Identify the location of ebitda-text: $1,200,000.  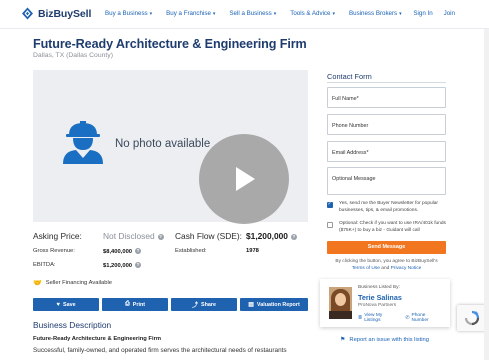
(118, 266).